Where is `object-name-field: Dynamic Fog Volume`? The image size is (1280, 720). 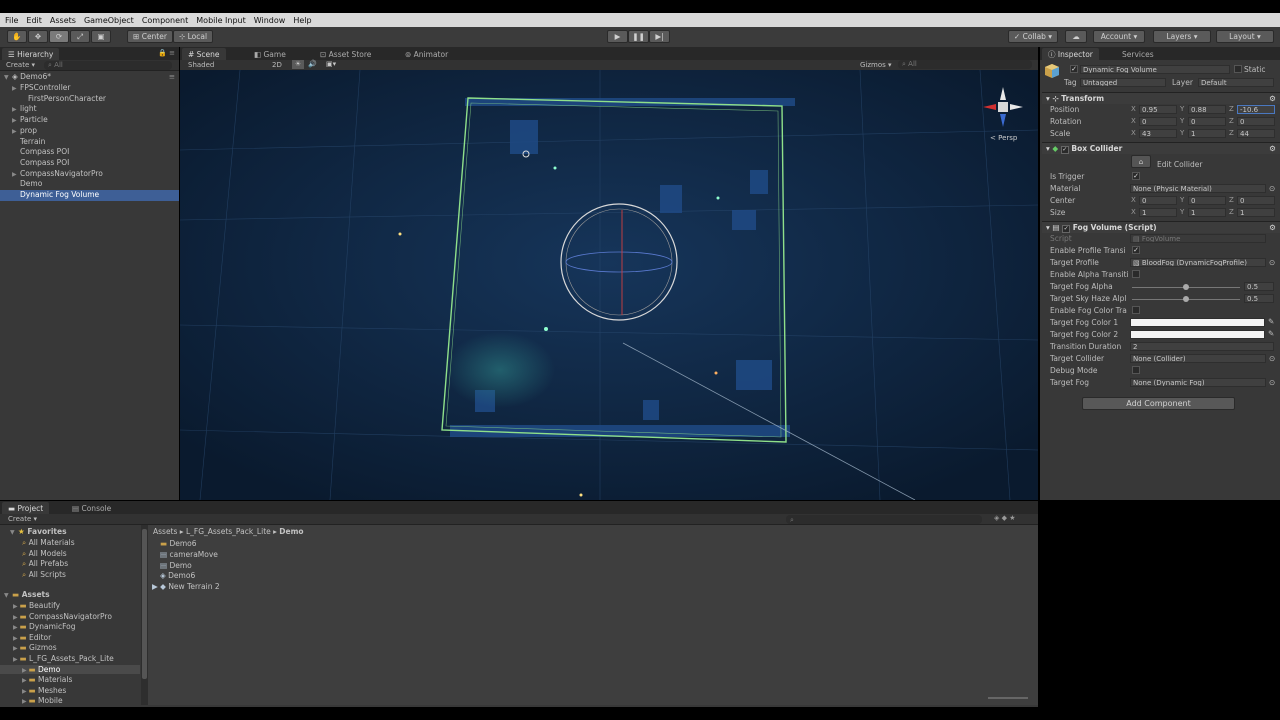 object-name-field: Dynamic Fog Volume is located at coordinates (1155, 69).